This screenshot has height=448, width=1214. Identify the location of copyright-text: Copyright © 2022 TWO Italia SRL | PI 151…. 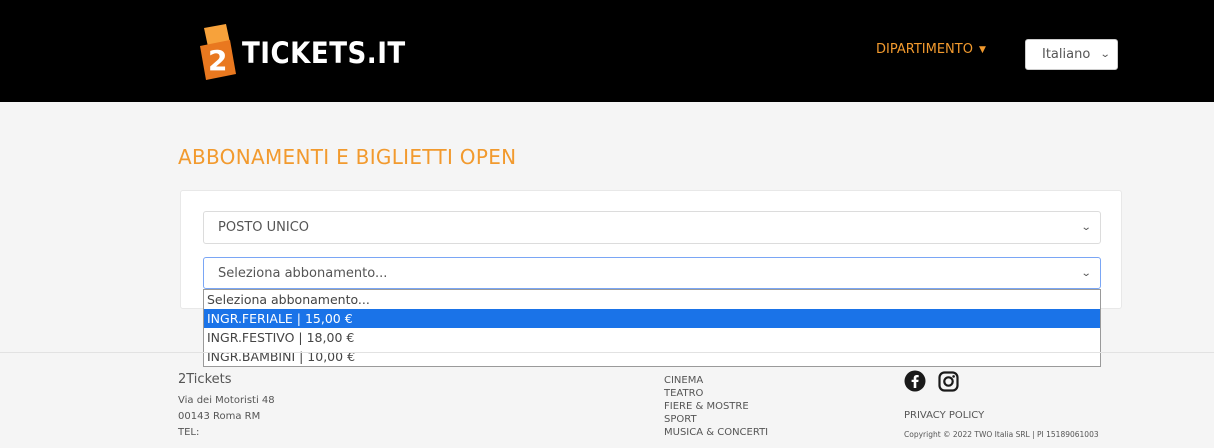
(1001, 434).